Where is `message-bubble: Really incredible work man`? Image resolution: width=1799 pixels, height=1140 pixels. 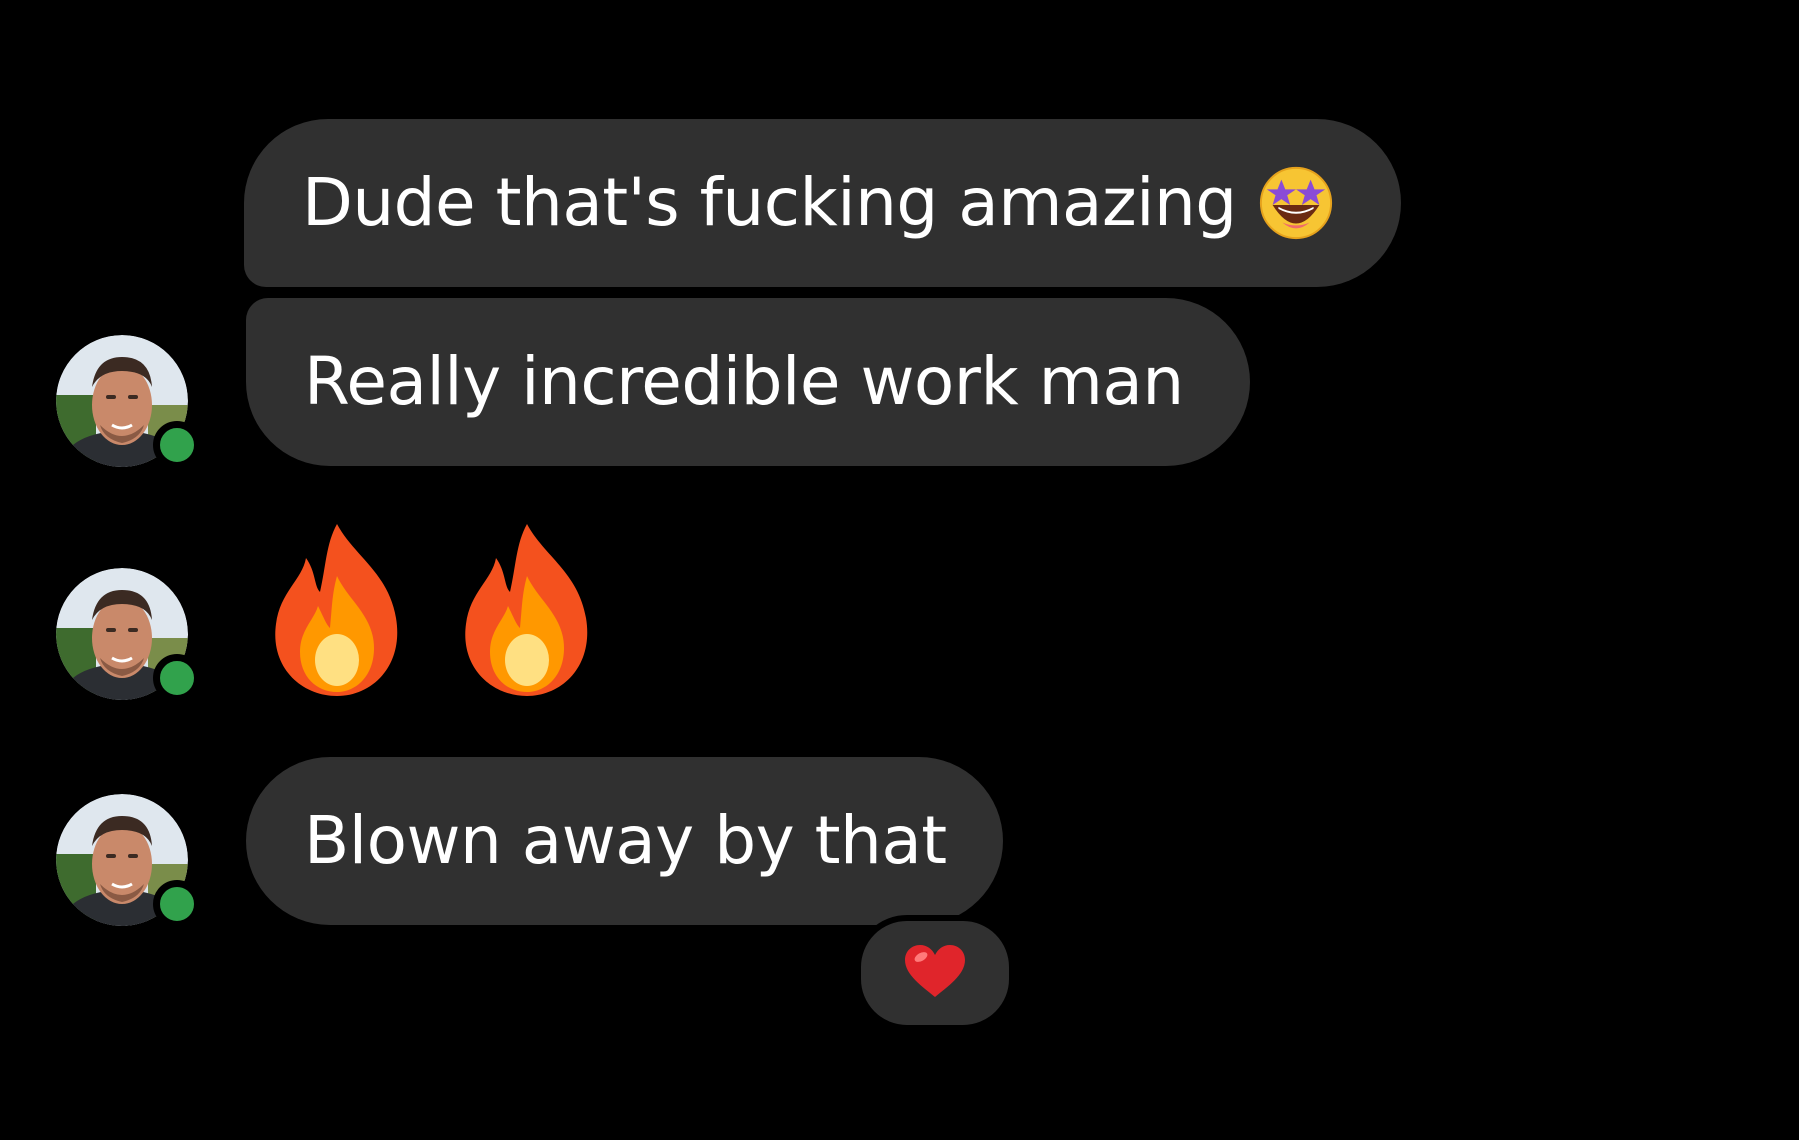
message-bubble: Really incredible work man is located at coordinates (748, 382).